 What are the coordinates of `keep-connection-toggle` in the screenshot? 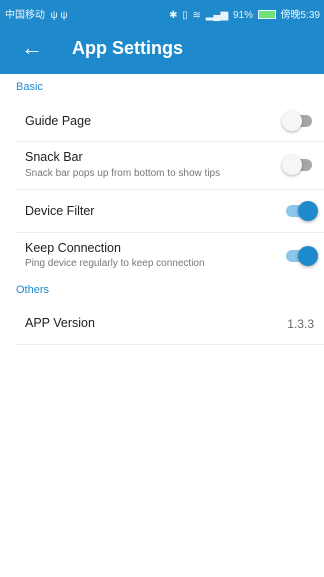 It's located at (302, 256).